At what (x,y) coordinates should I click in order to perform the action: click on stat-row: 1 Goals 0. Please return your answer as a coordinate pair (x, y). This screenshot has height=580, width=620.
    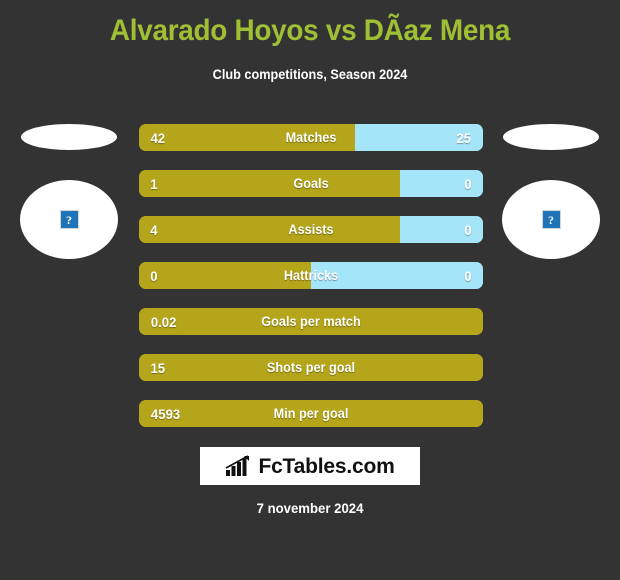
    Looking at the image, I should click on (311, 183).